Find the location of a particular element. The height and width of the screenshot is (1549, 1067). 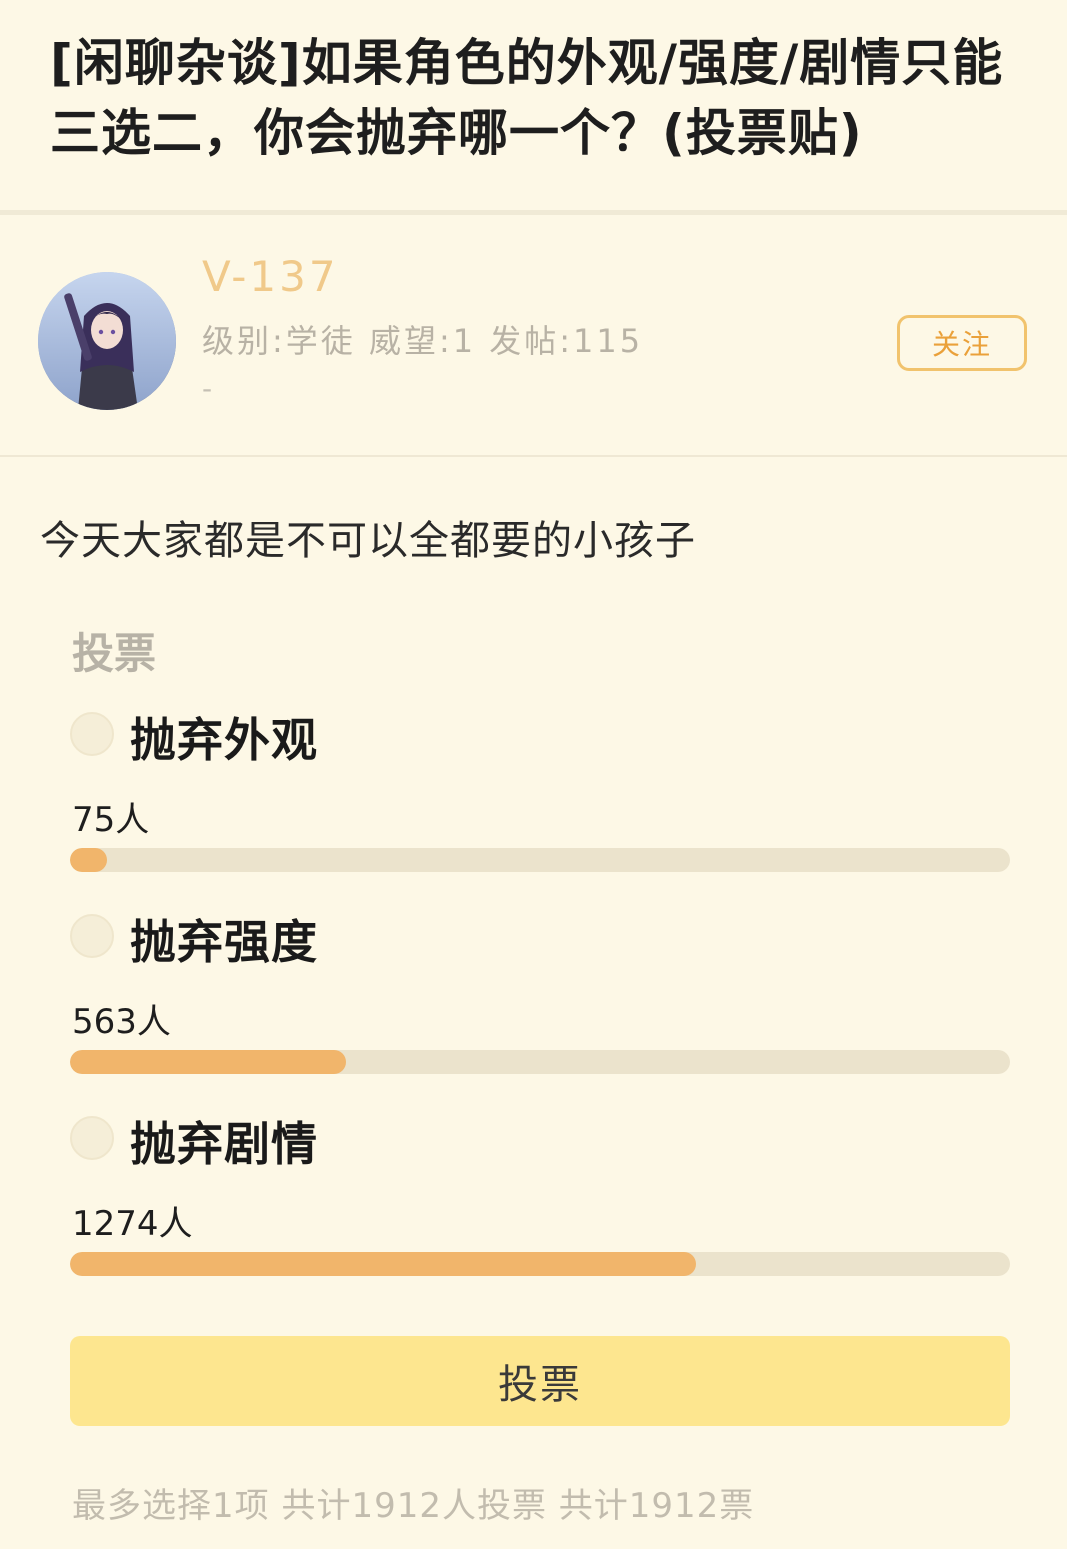

avatar is located at coordinates (107, 341).